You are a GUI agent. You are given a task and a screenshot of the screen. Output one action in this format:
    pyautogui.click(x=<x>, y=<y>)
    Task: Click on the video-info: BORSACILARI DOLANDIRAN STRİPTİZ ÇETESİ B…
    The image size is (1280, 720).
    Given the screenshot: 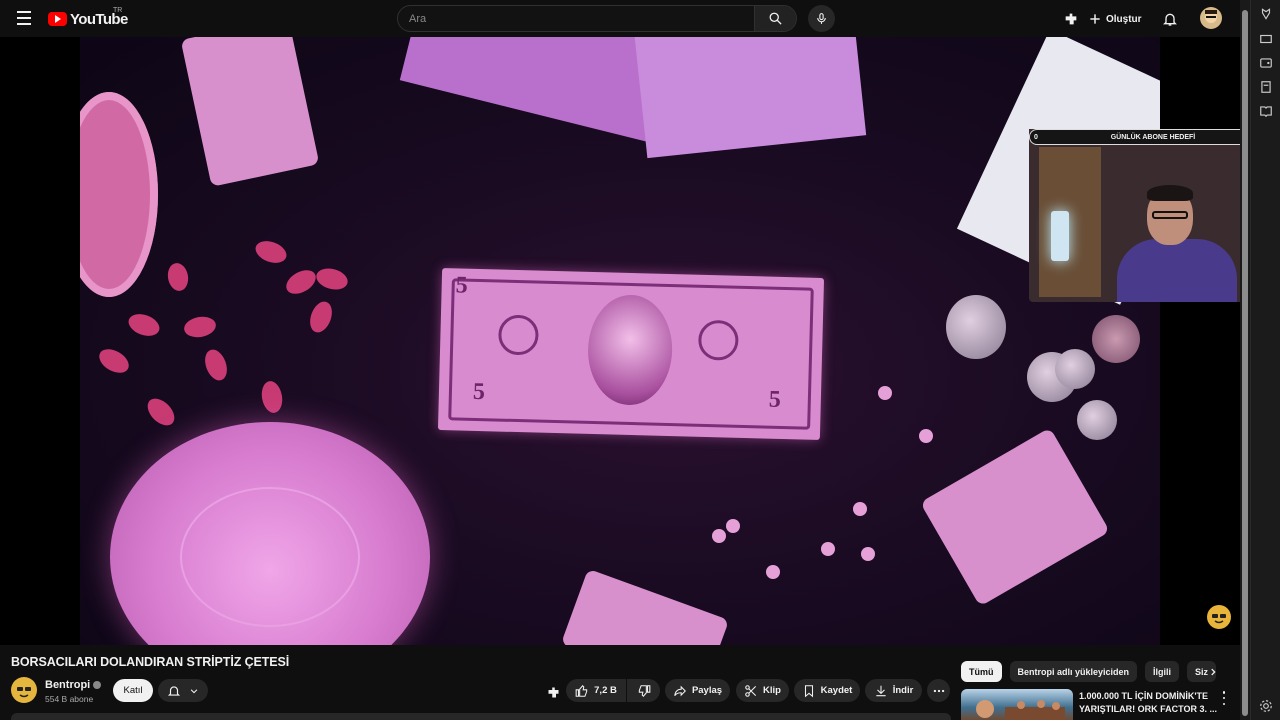 What is the action you would take?
    pyautogui.click(x=620, y=682)
    